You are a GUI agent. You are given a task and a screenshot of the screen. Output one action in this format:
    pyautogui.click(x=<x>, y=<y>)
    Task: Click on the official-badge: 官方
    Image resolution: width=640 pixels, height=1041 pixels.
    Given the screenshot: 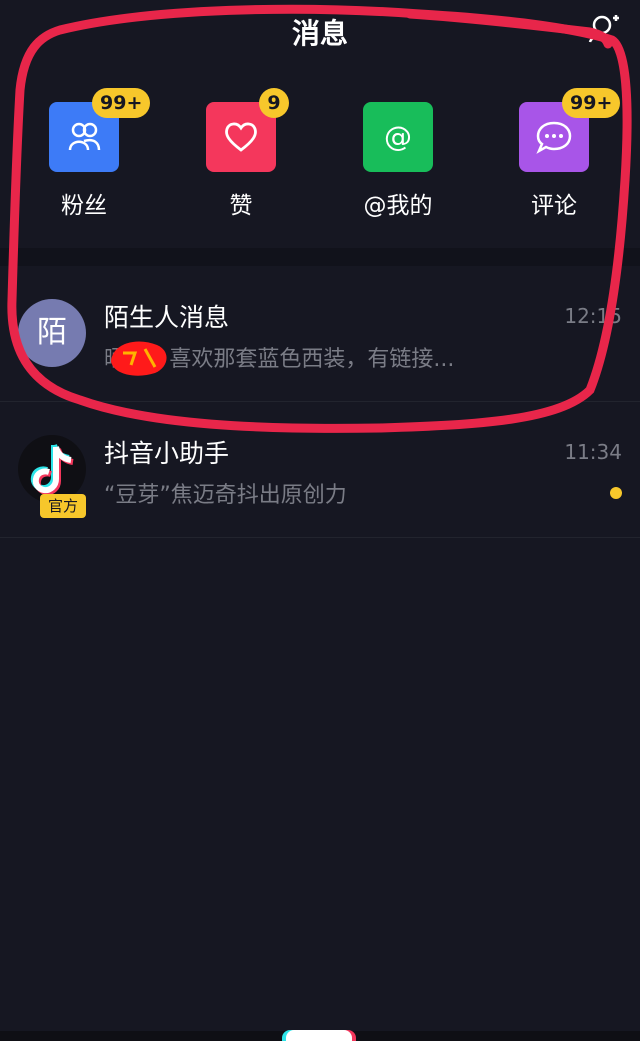 What is the action you would take?
    pyautogui.click(x=63, y=506)
    